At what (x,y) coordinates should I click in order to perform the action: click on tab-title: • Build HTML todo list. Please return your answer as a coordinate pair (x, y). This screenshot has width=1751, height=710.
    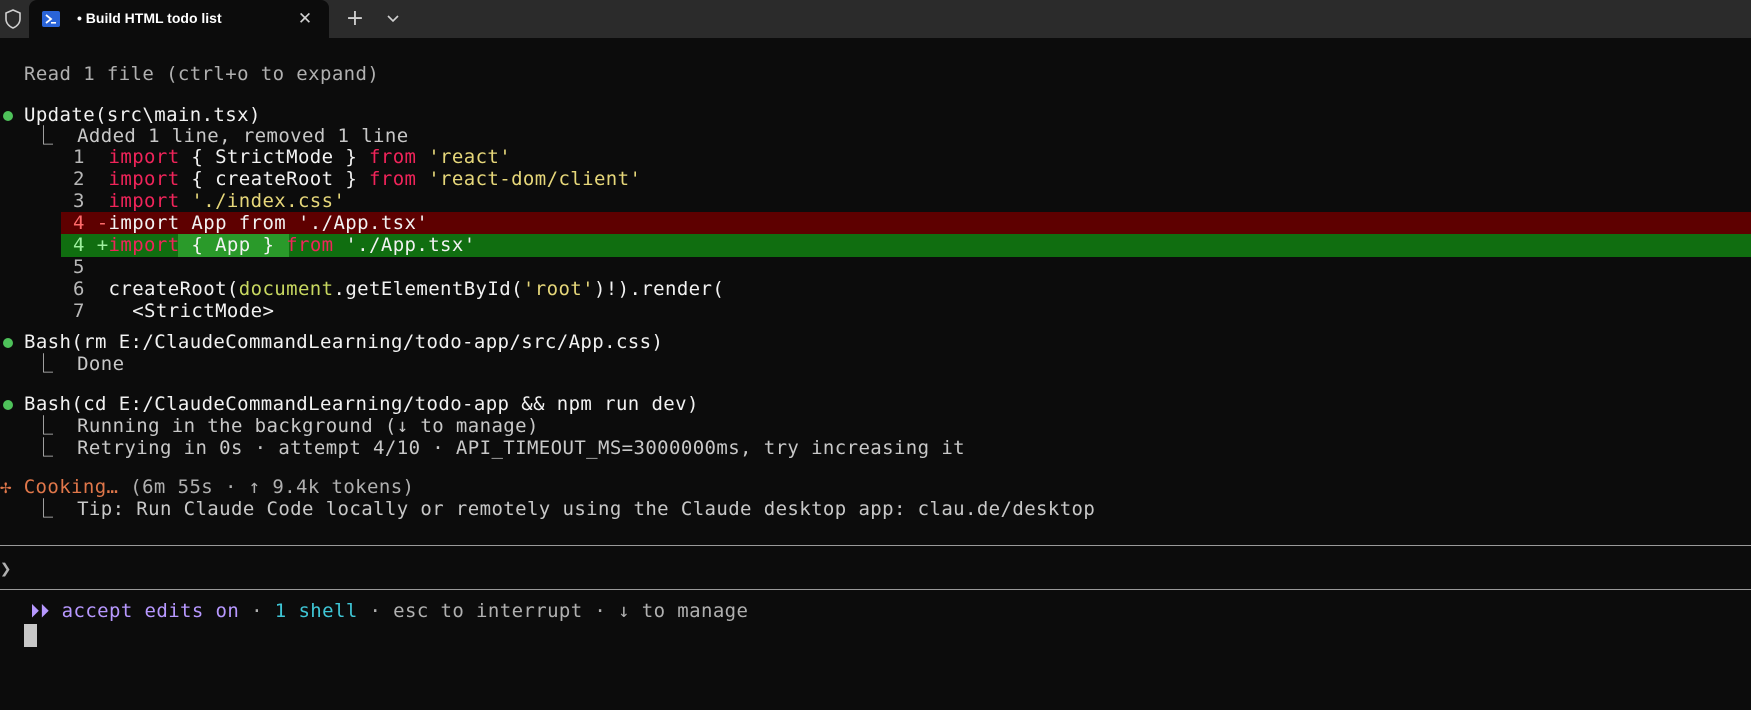
    Looking at the image, I should click on (149, 18).